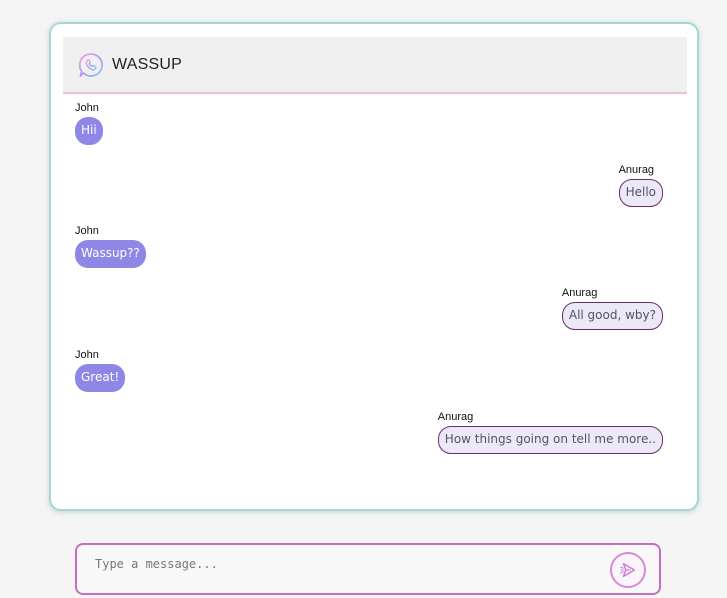 Image resolution: width=727 pixels, height=598 pixels. Describe the element at coordinates (612, 316) in the screenshot. I see `outgoing-message-bubble: All good, wby?` at that location.